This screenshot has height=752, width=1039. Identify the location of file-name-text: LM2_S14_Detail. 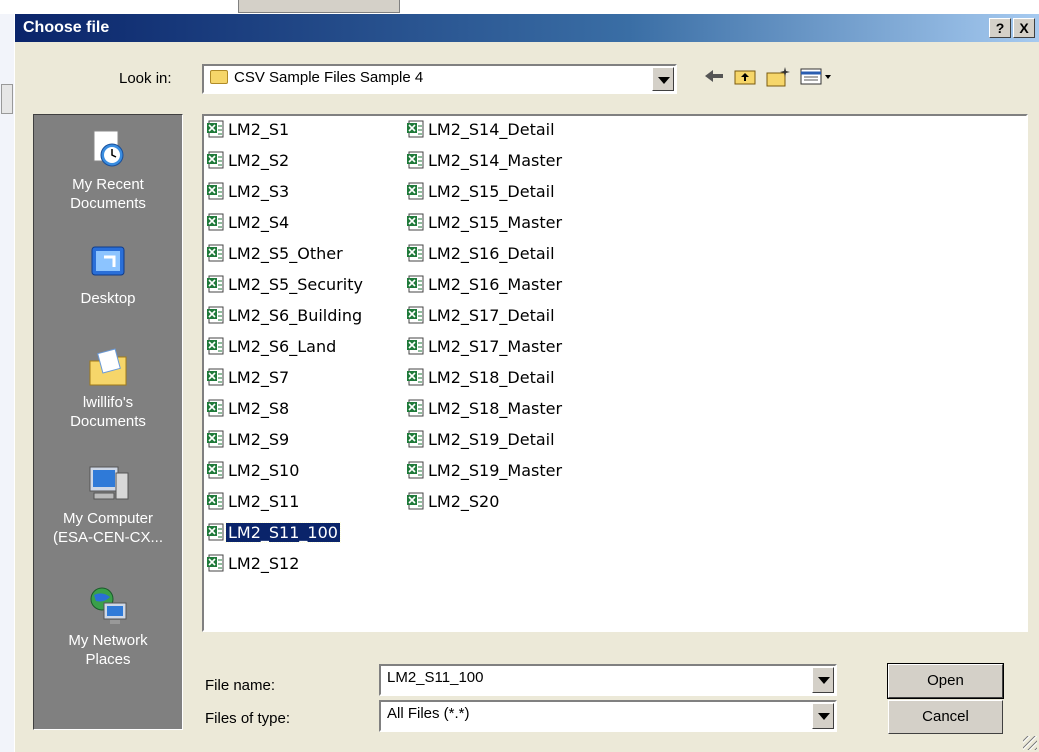
(491, 129).